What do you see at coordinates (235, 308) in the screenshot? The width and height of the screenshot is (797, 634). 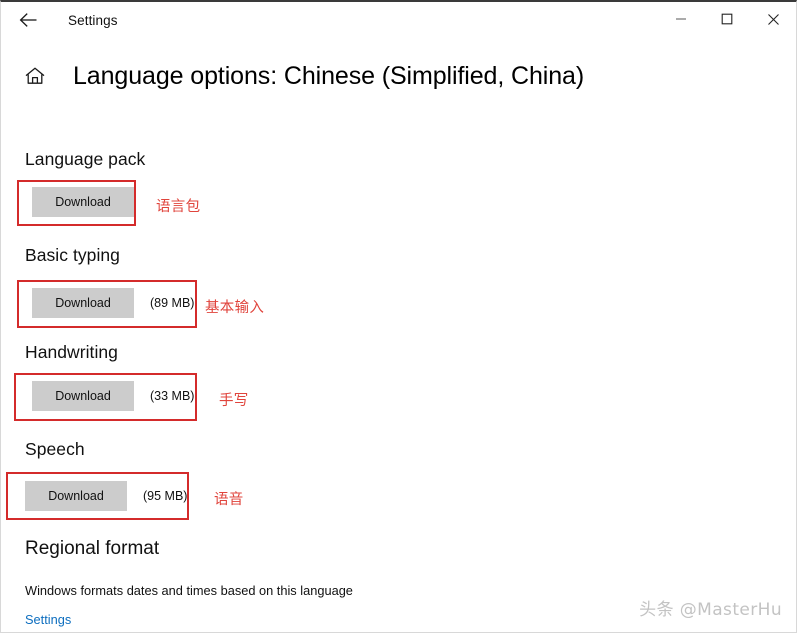 I see `annotation-label-basic-typing: 基本输入` at bounding box center [235, 308].